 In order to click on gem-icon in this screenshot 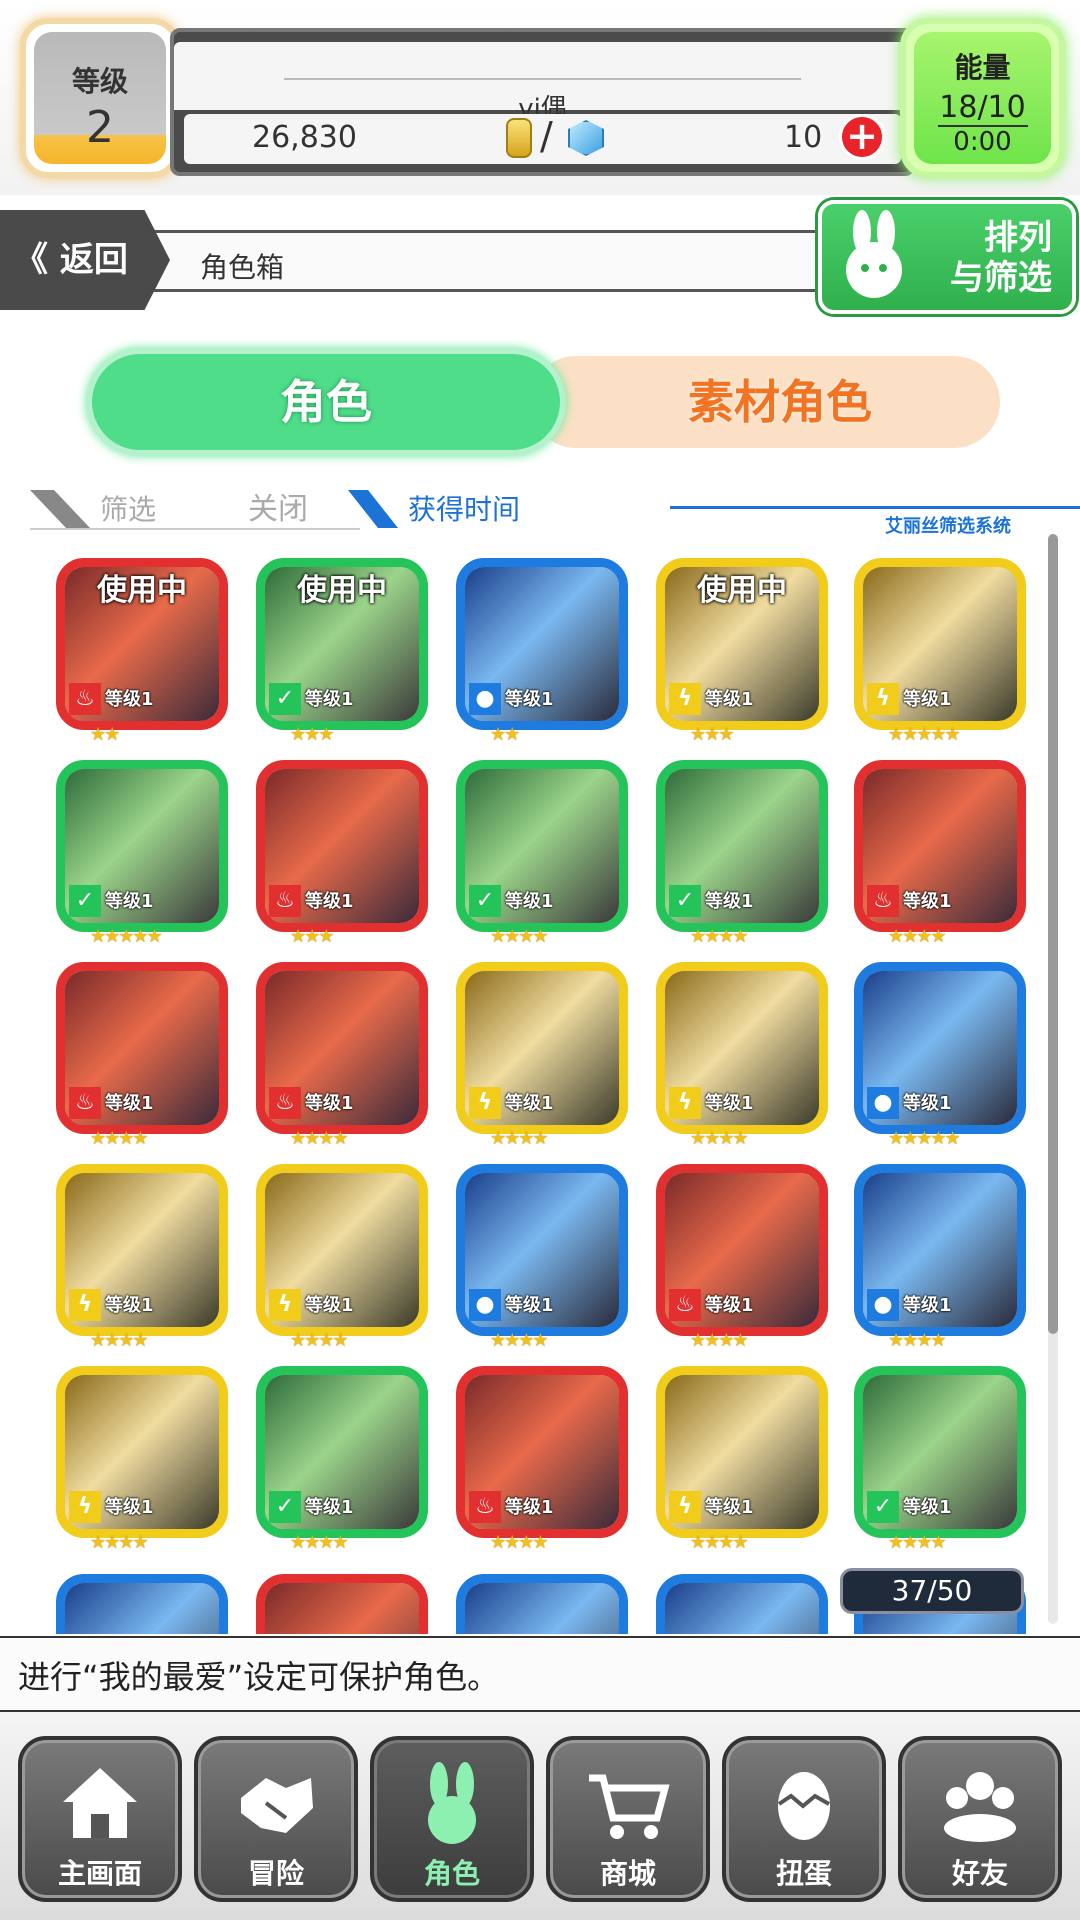, I will do `click(586, 138)`.